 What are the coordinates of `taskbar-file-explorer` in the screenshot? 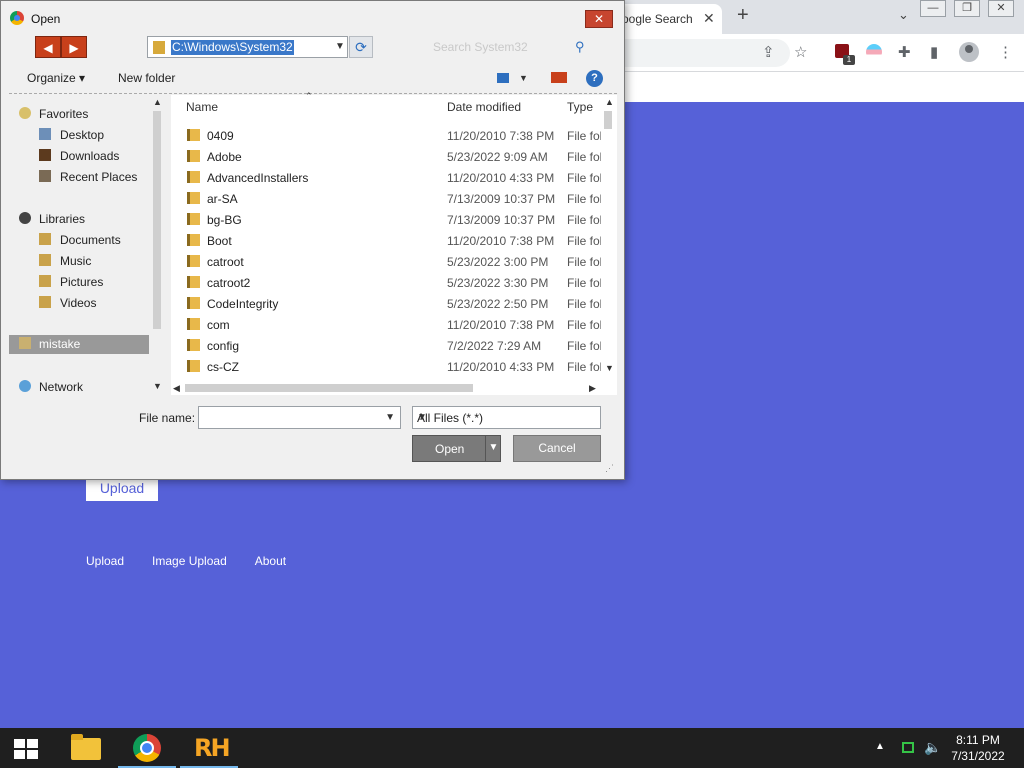 It's located at (85, 748).